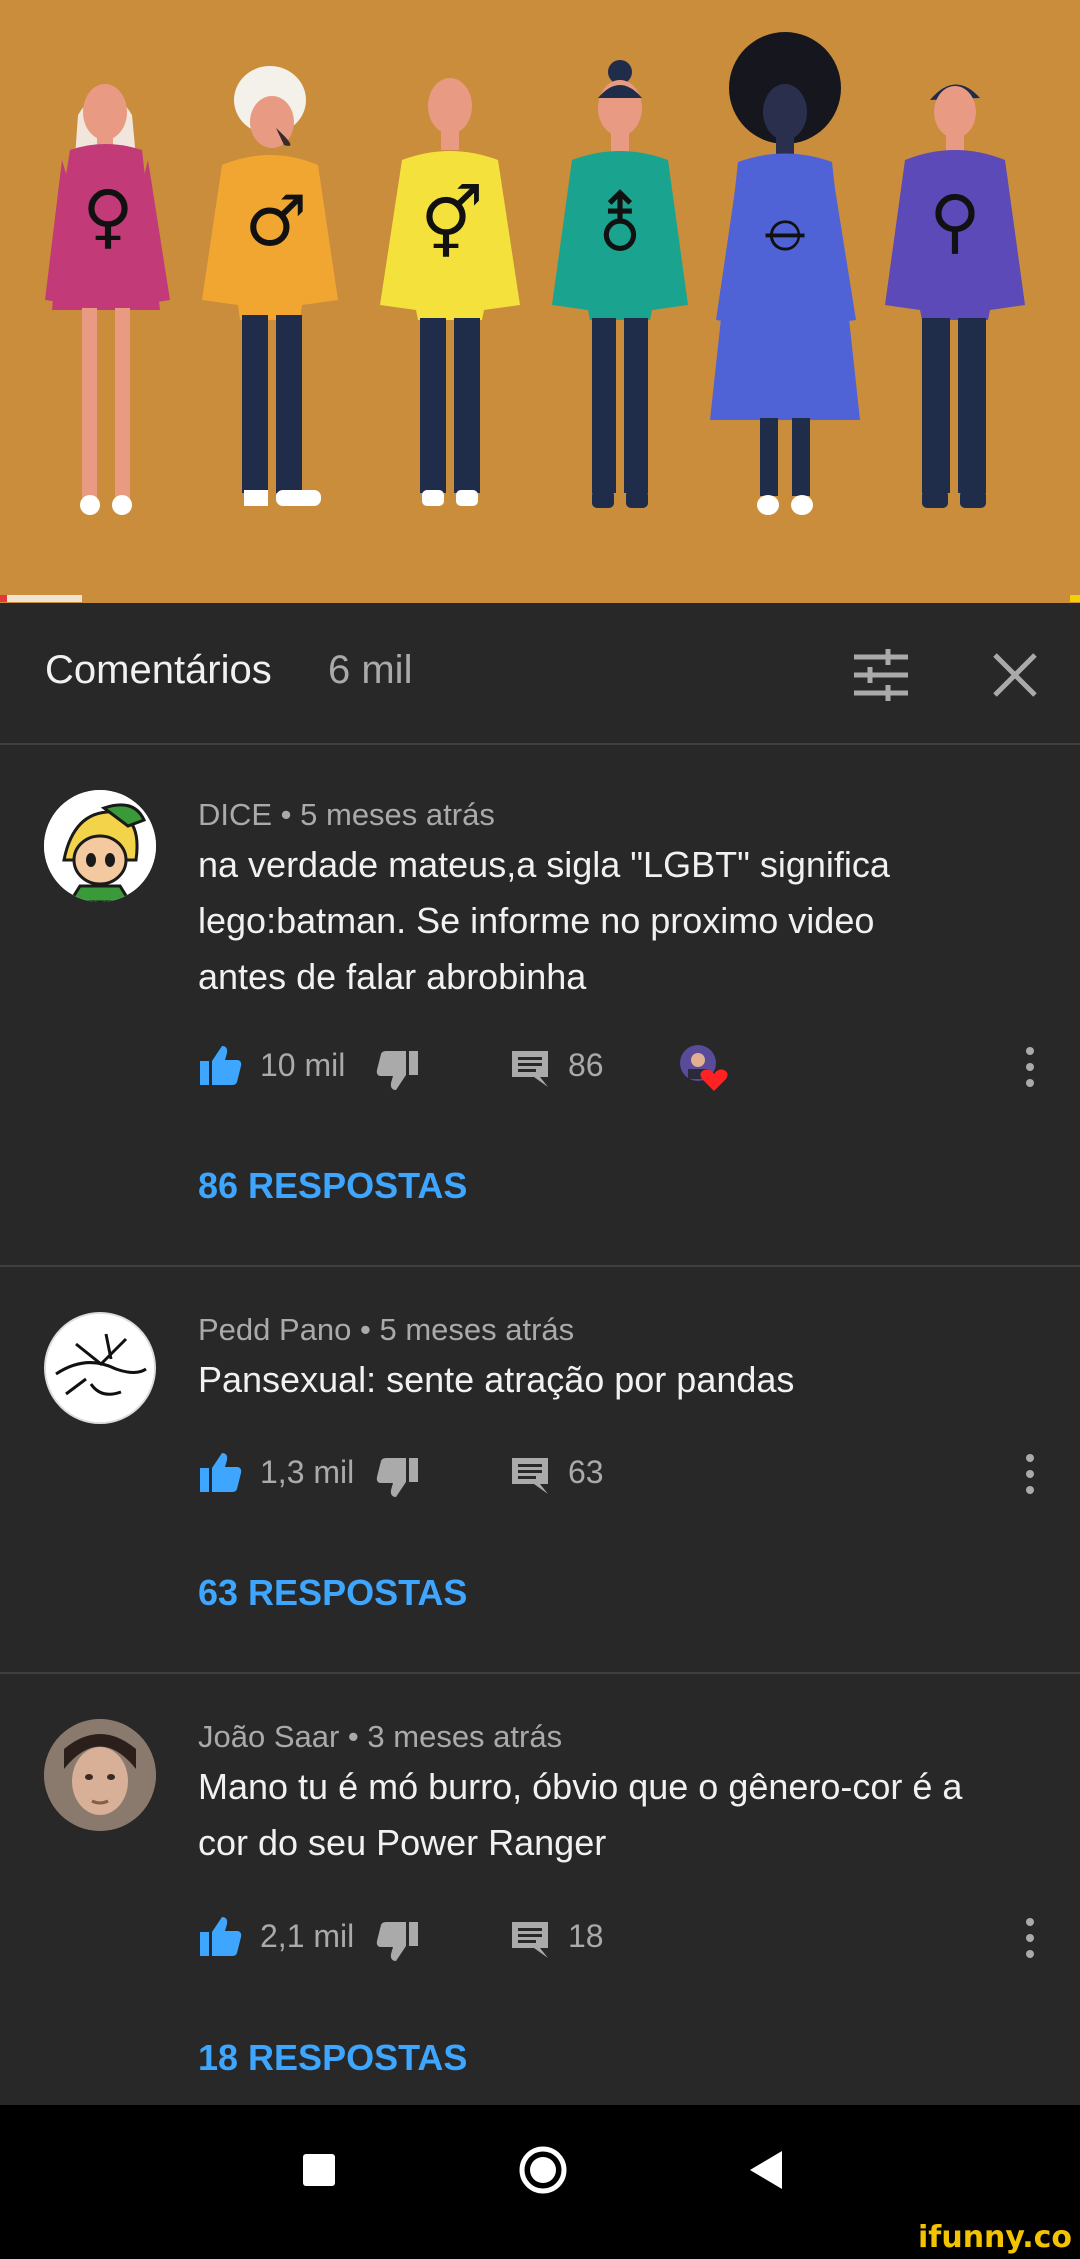 The height and width of the screenshot is (2259, 1080). I want to click on like-count: 10 mil, so click(303, 1065).